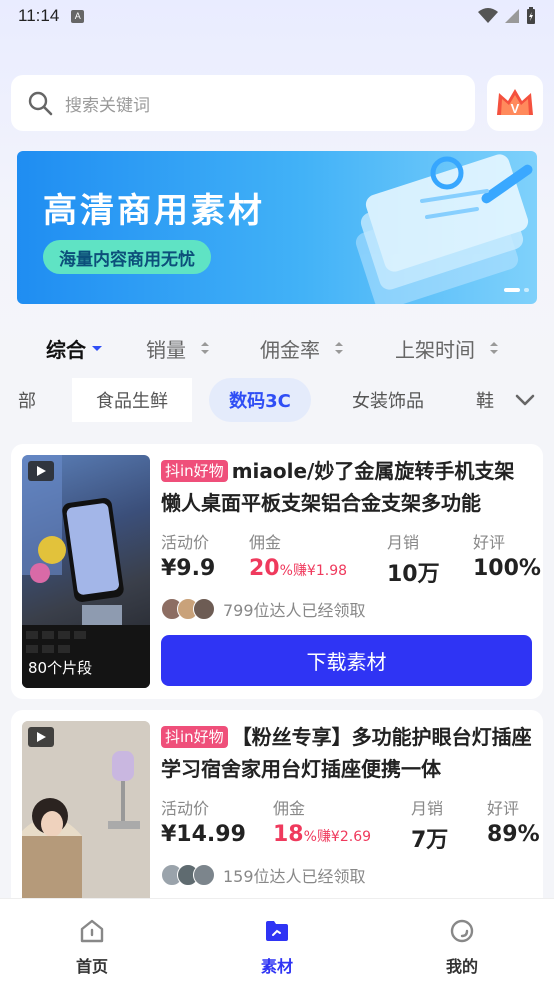  Describe the element at coordinates (288, 834) in the screenshot. I see `commission-rate: 18` at that location.